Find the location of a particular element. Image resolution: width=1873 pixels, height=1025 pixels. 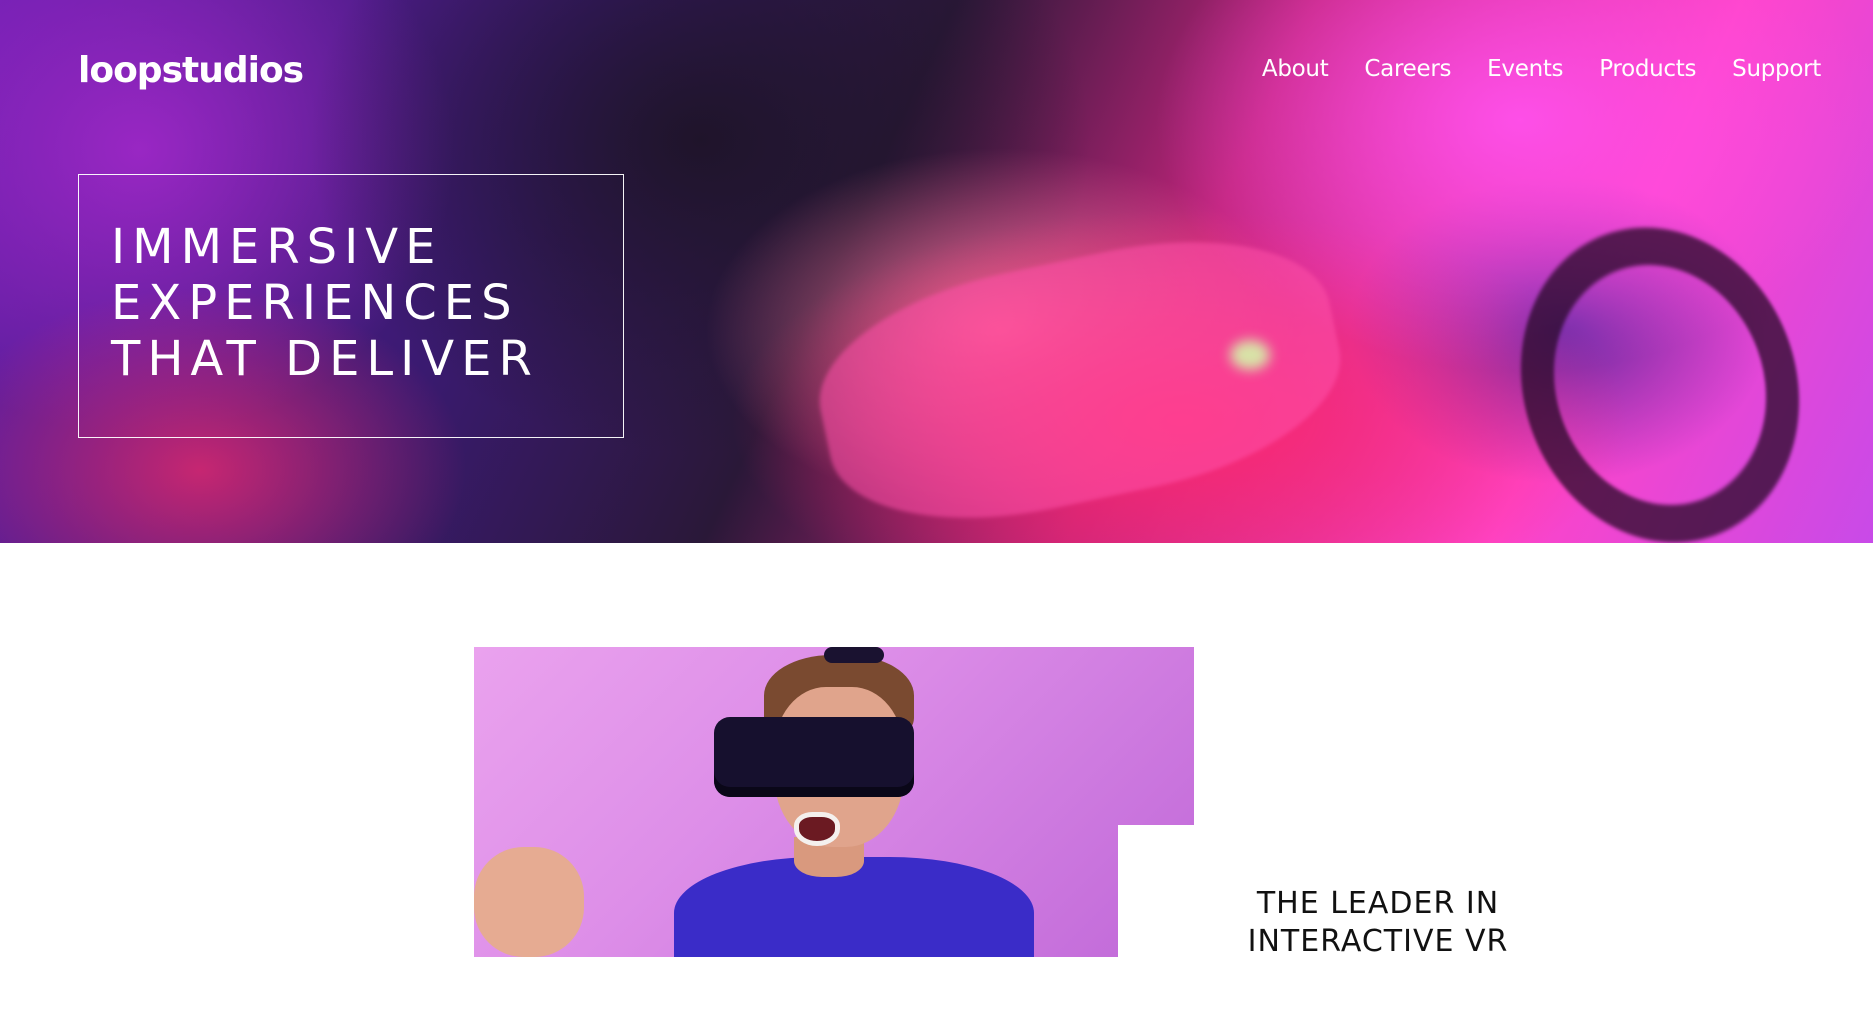

vr-image-headset-strap is located at coordinates (854, 655).